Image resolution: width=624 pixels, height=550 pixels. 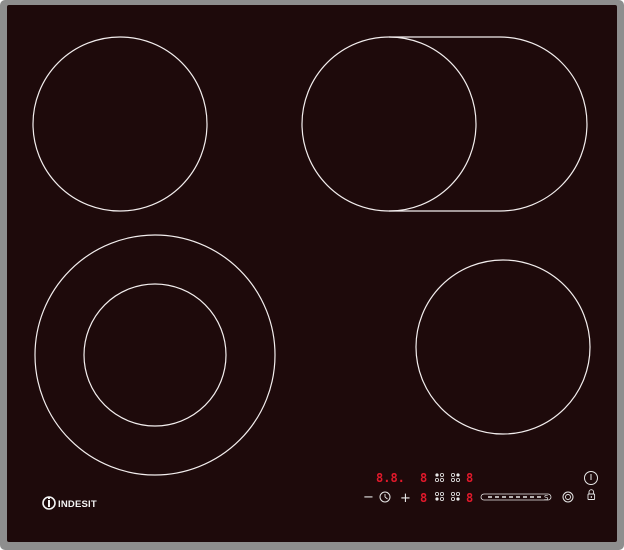 What do you see at coordinates (546, 498) in the screenshot?
I see `slider-end-label: S` at bounding box center [546, 498].